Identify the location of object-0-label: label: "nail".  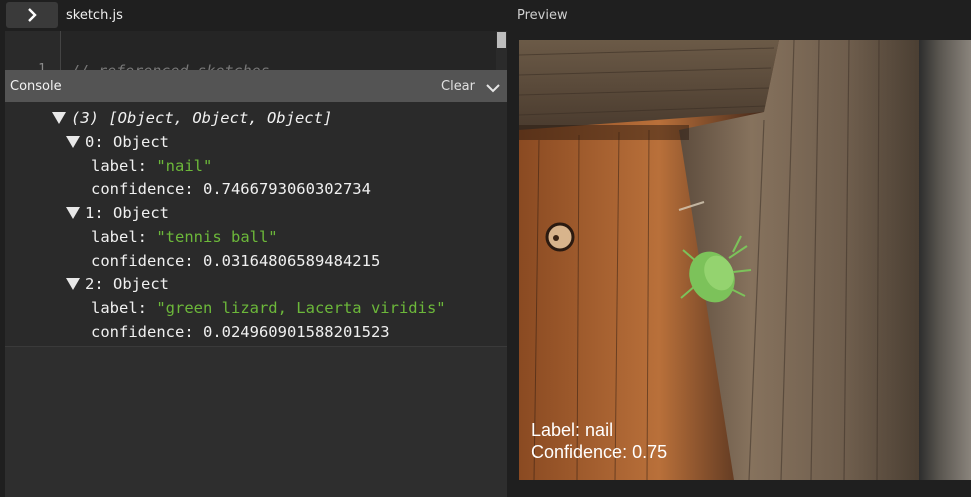
(151, 166).